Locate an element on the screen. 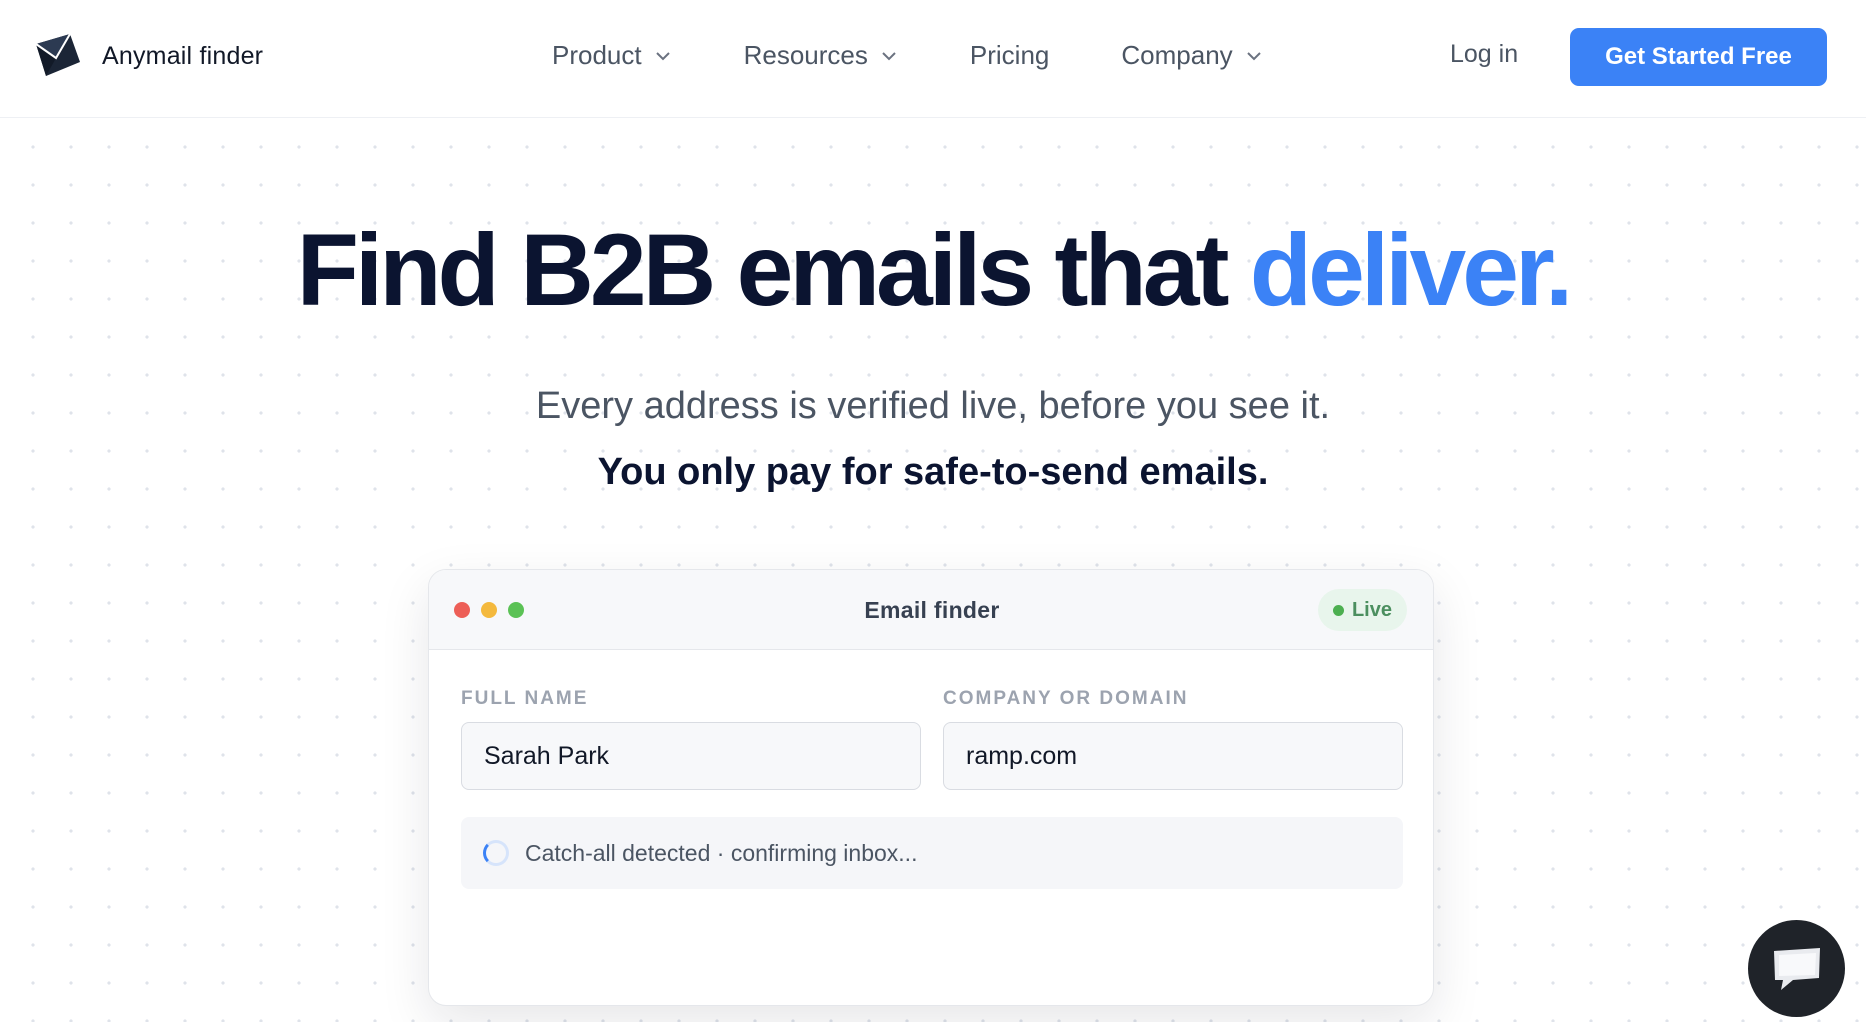 The height and width of the screenshot is (1022, 1866). chat-widget-button is located at coordinates (1796, 968).